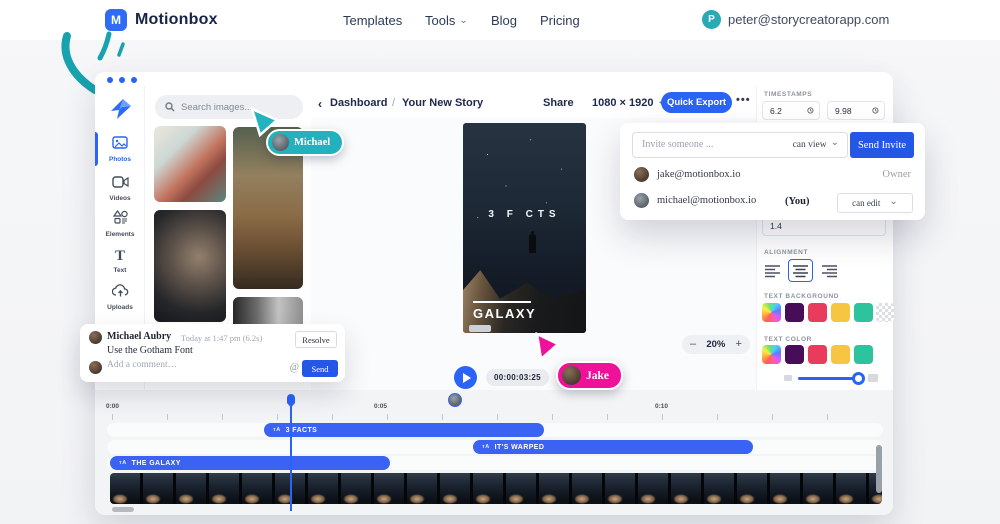 Image resolution: width=1000 pixels, height=524 pixels. What do you see at coordinates (858, 378) in the screenshot?
I see `timeline-zoom-slider-handle` at bounding box center [858, 378].